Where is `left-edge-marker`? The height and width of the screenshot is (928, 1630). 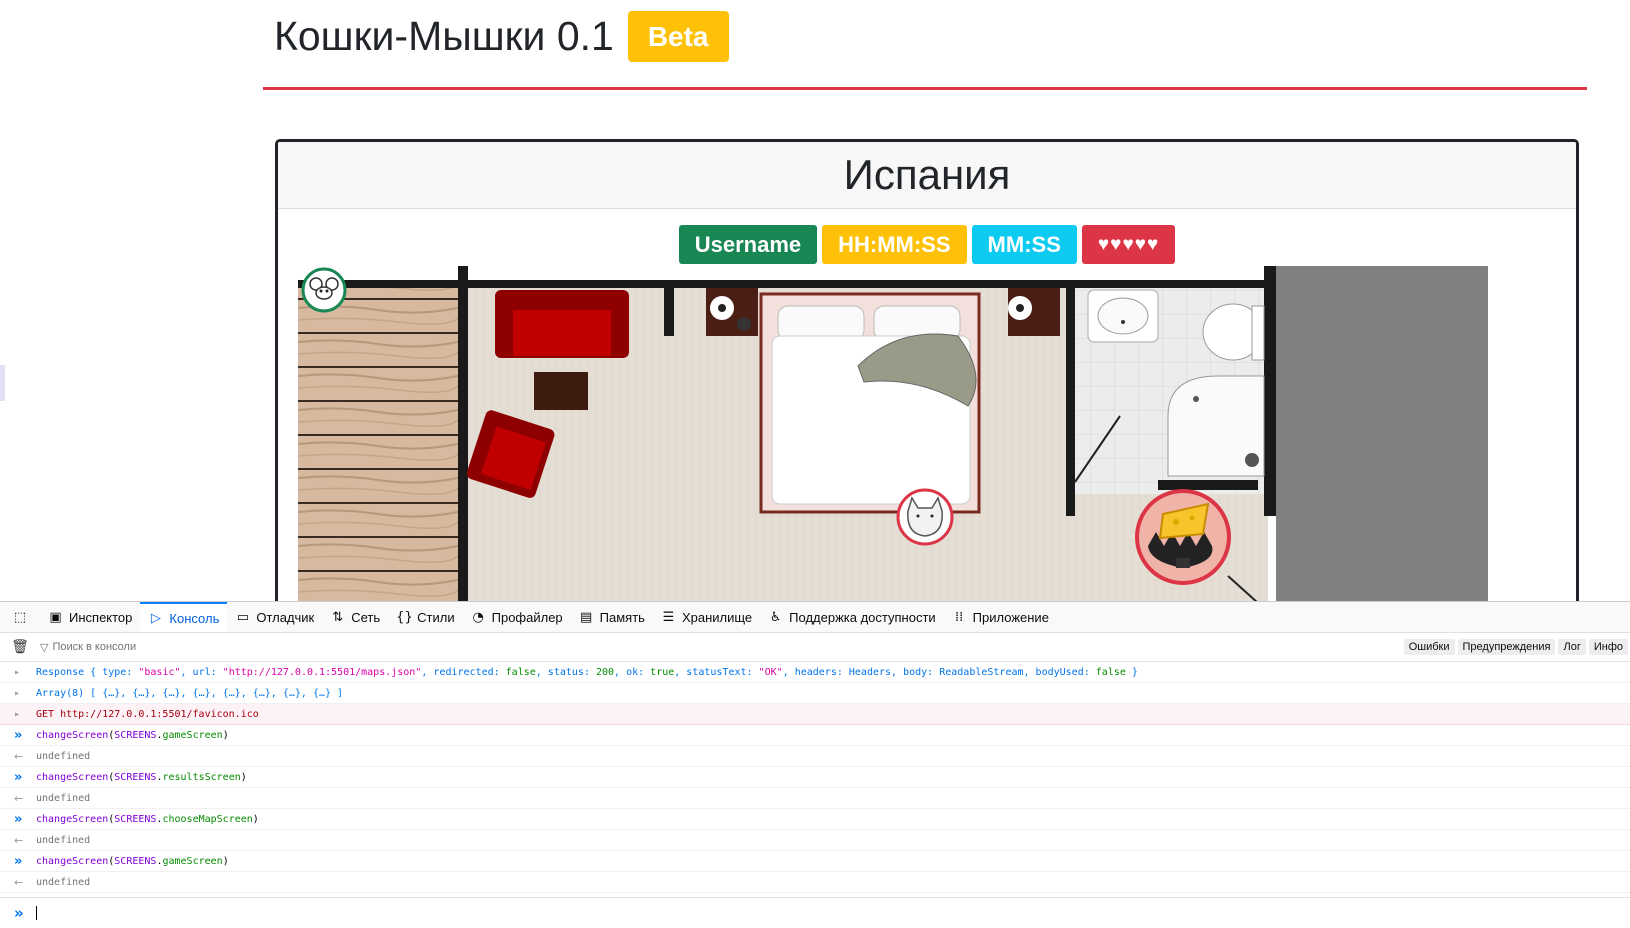 left-edge-marker is located at coordinates (2, 383).